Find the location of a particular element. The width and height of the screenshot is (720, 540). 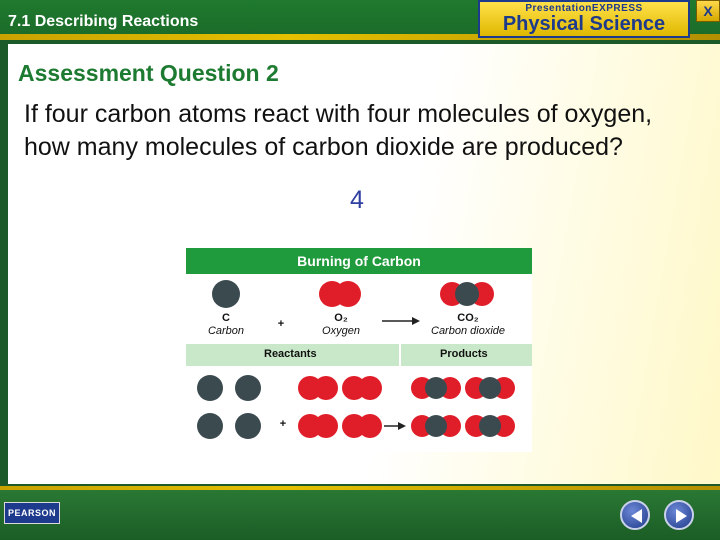

next-slide-button is located at coordinates (679, 515).